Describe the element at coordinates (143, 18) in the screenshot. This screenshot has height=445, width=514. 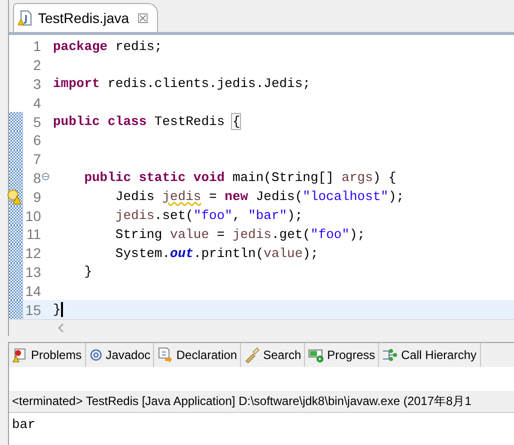
I see `close-icon: ☒` at that location.